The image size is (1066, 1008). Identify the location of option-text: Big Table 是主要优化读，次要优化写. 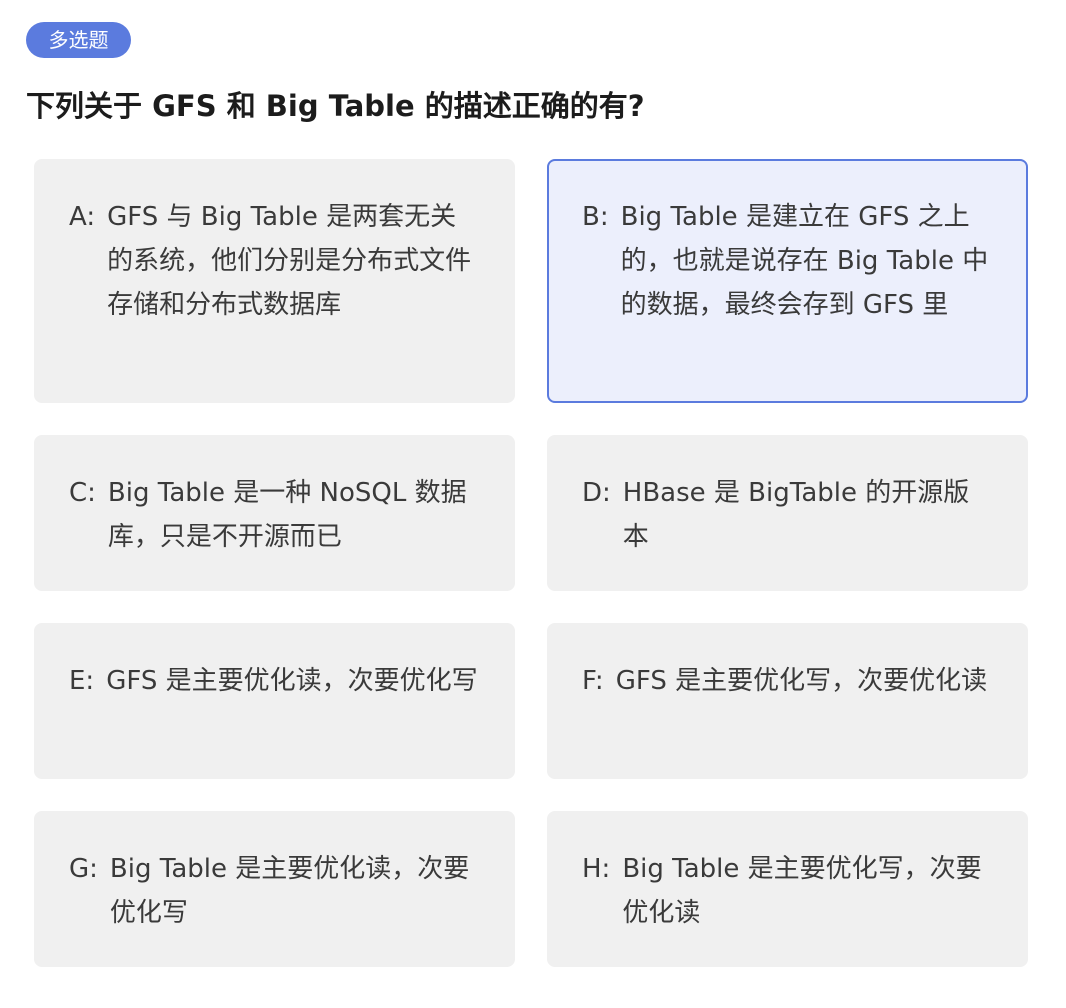
(289, 891).